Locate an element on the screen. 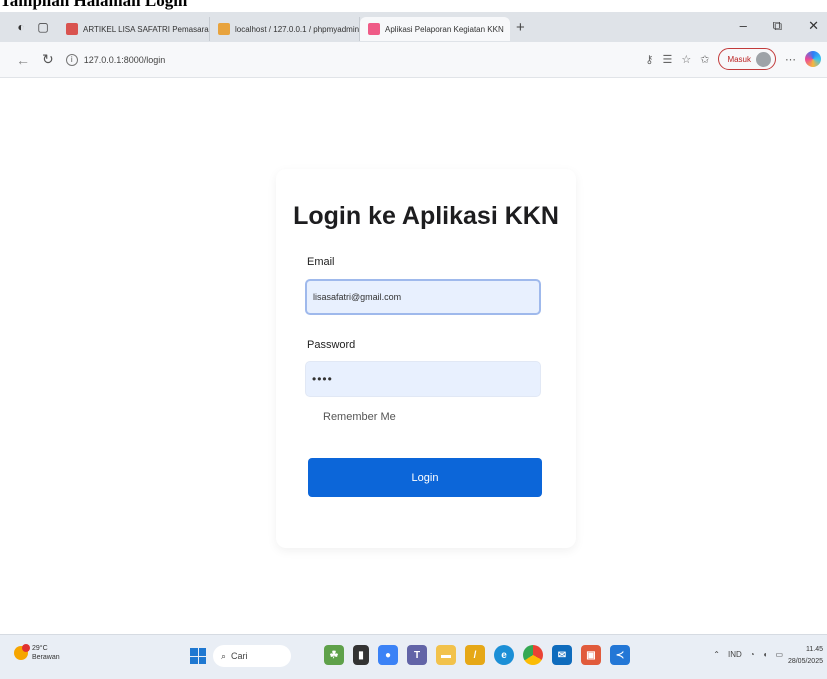  pinned-apps: ☘ ▮ ● T ▬ / e ✉ ▣ ≺ is located at coordinates (477, 655).